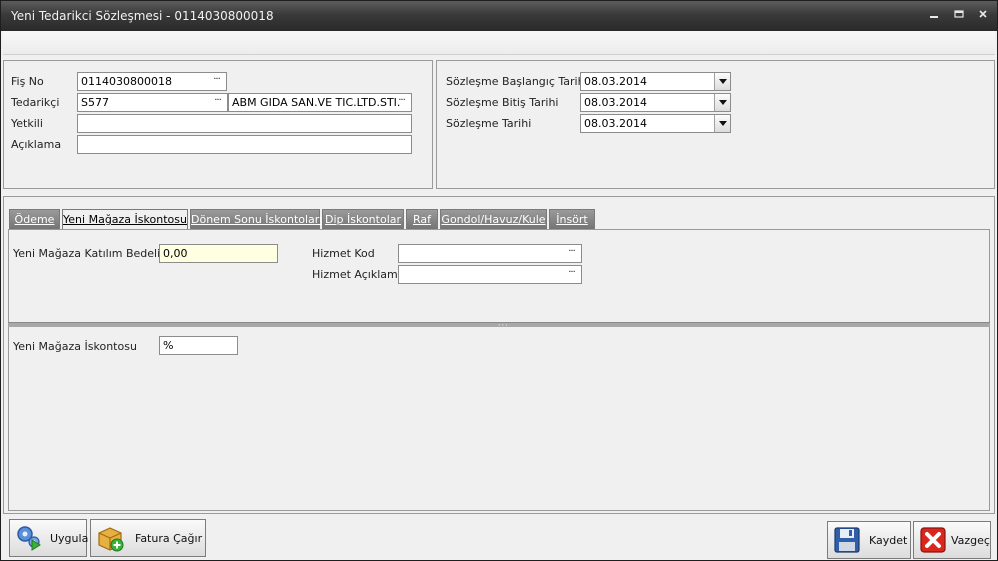 This screenshot has height=561, width=998. Describe the element at coordinates (401, 102) in the screenshot. I see `tedarikci-name-lookup-button: ···` at that location.